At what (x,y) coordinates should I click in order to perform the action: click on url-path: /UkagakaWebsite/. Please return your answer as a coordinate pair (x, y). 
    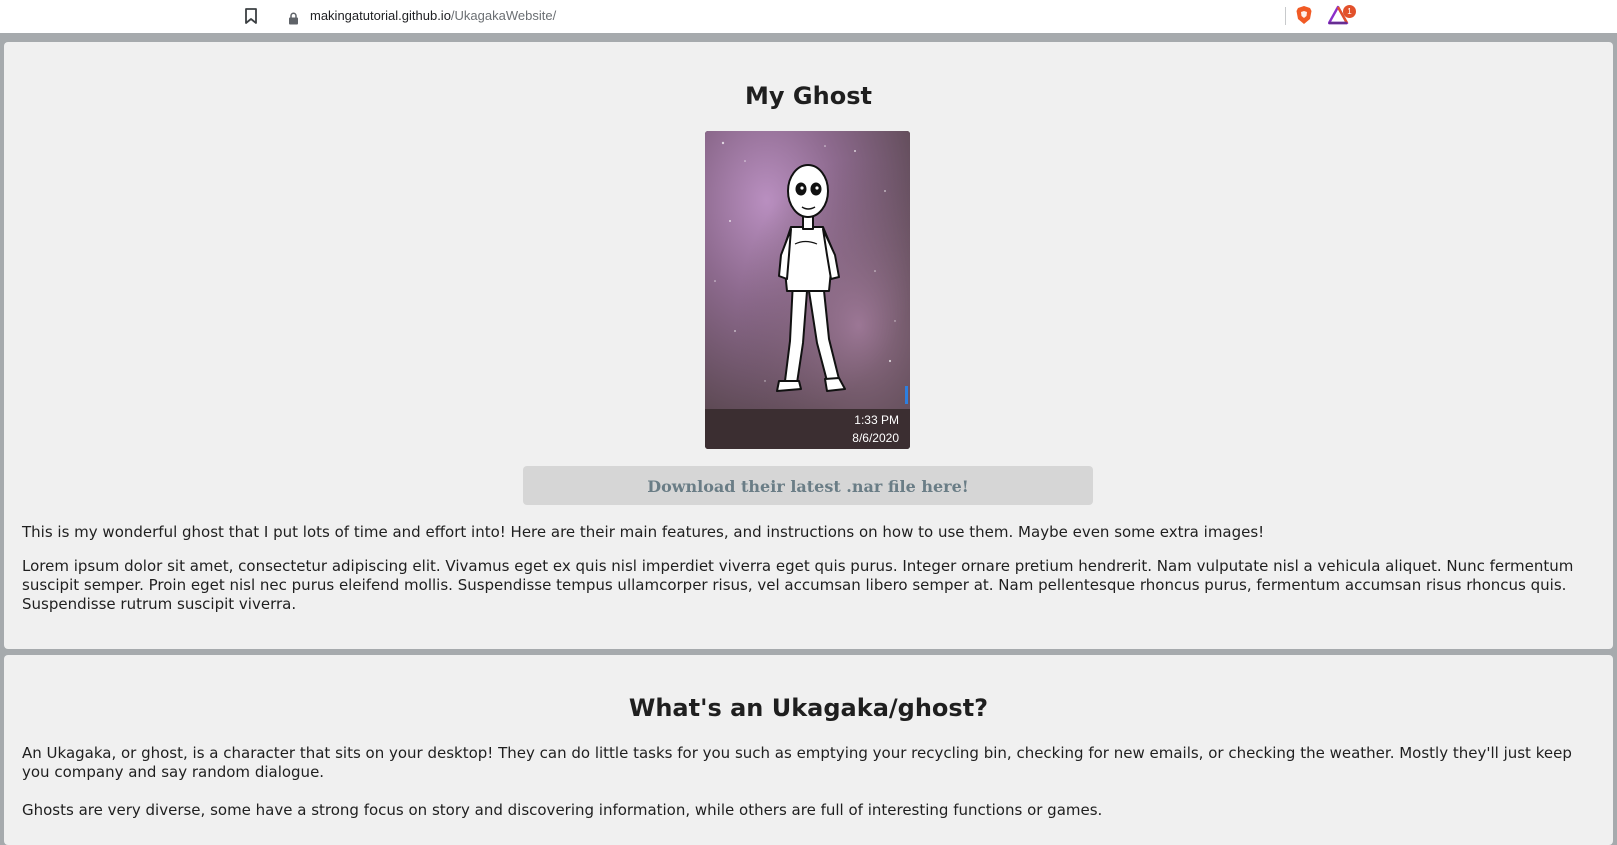
    Looking at the image, I should click on (503, 15).